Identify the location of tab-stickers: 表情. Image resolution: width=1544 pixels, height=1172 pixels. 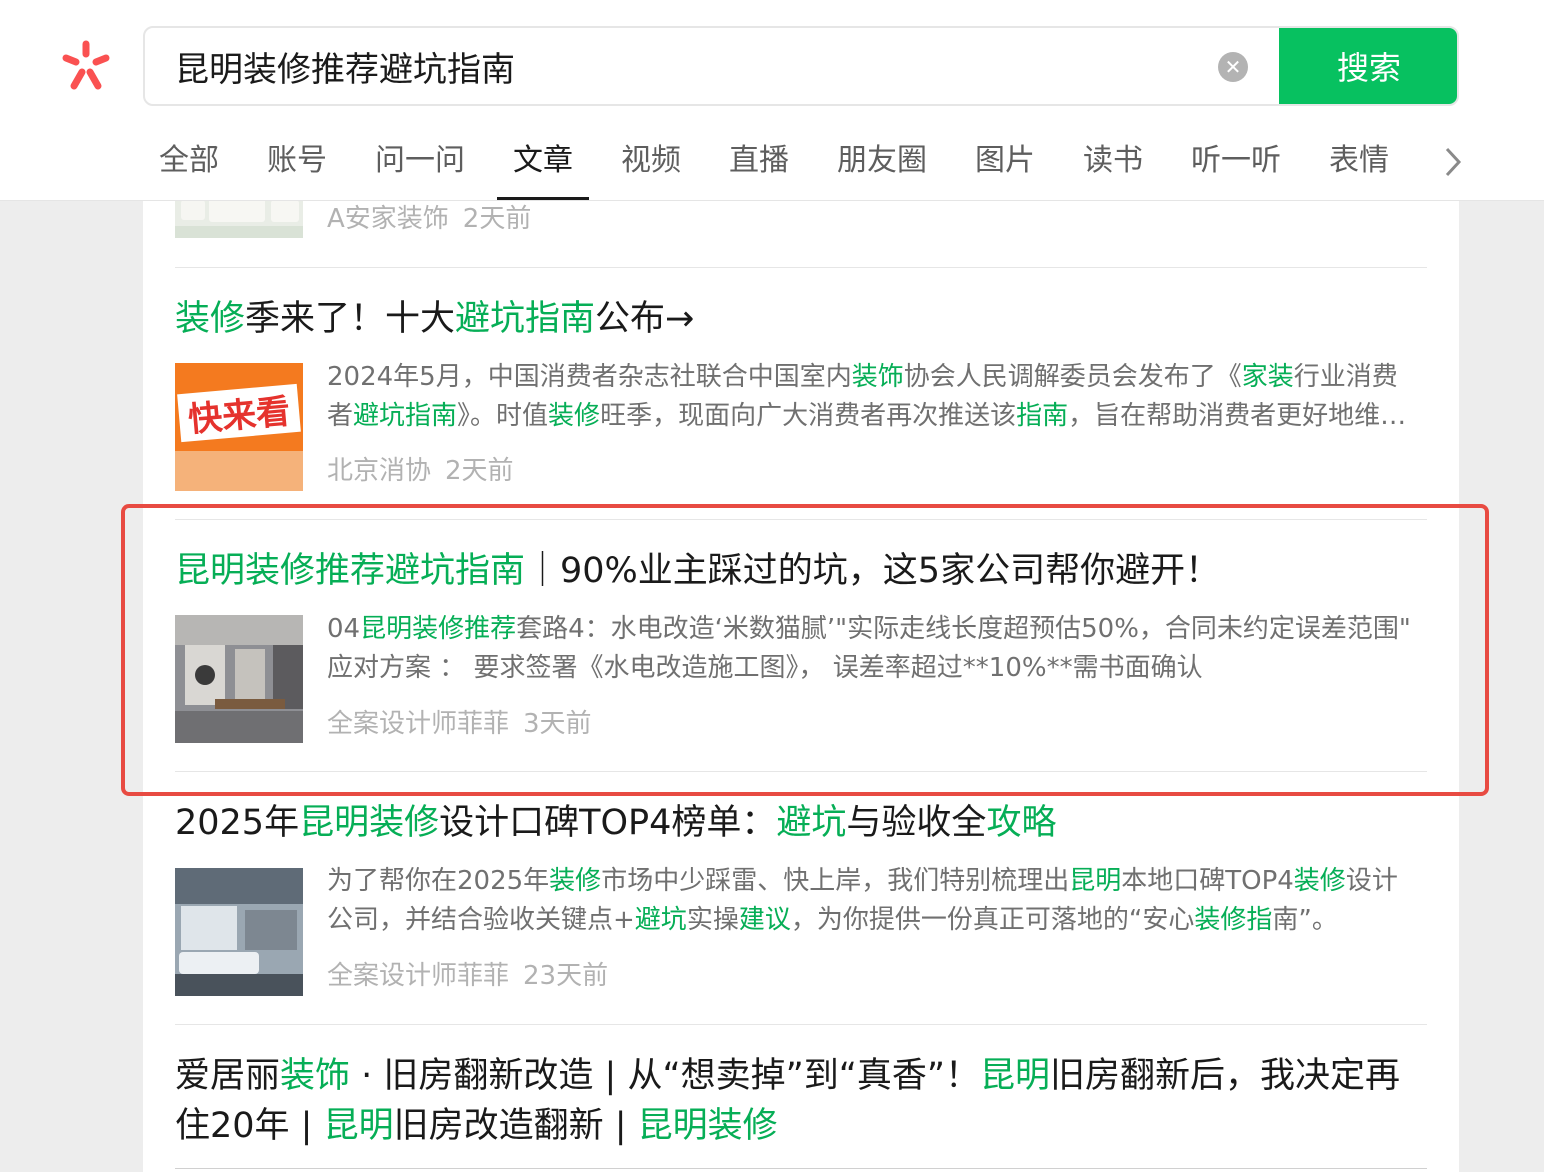
(1359, 168).